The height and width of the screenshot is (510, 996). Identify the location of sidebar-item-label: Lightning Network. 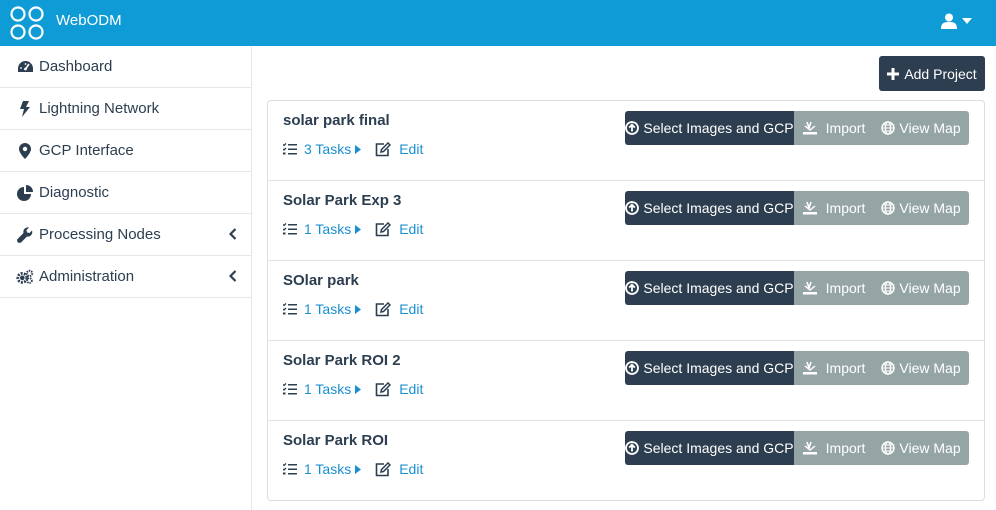
(99, 108).